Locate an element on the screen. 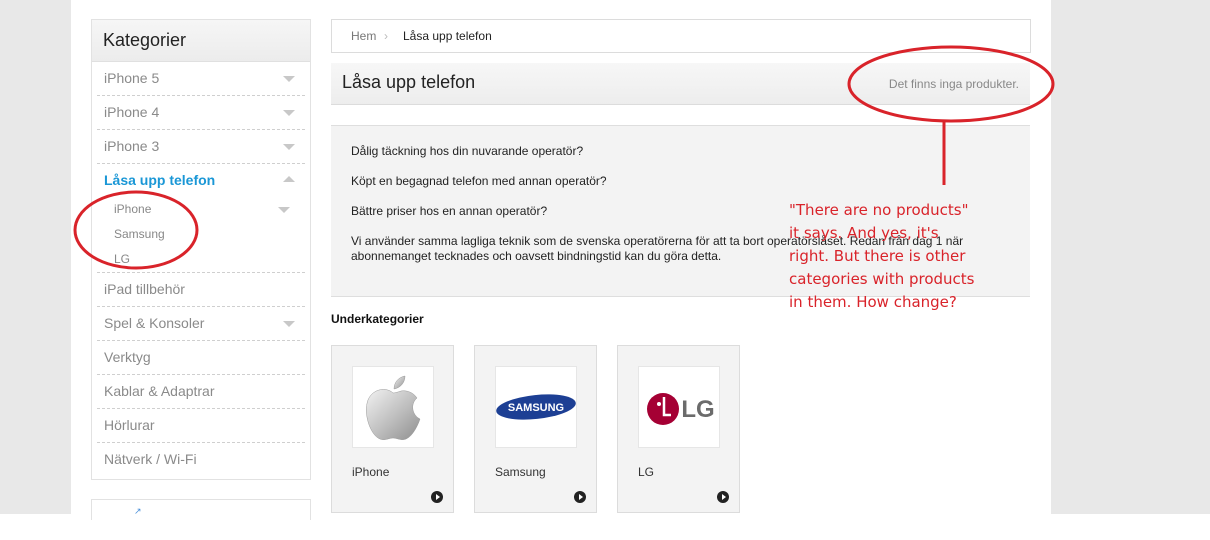 The height and width of the screenshot is (540, 1210). apple-logo-icon is located at coordinates (393, 407).